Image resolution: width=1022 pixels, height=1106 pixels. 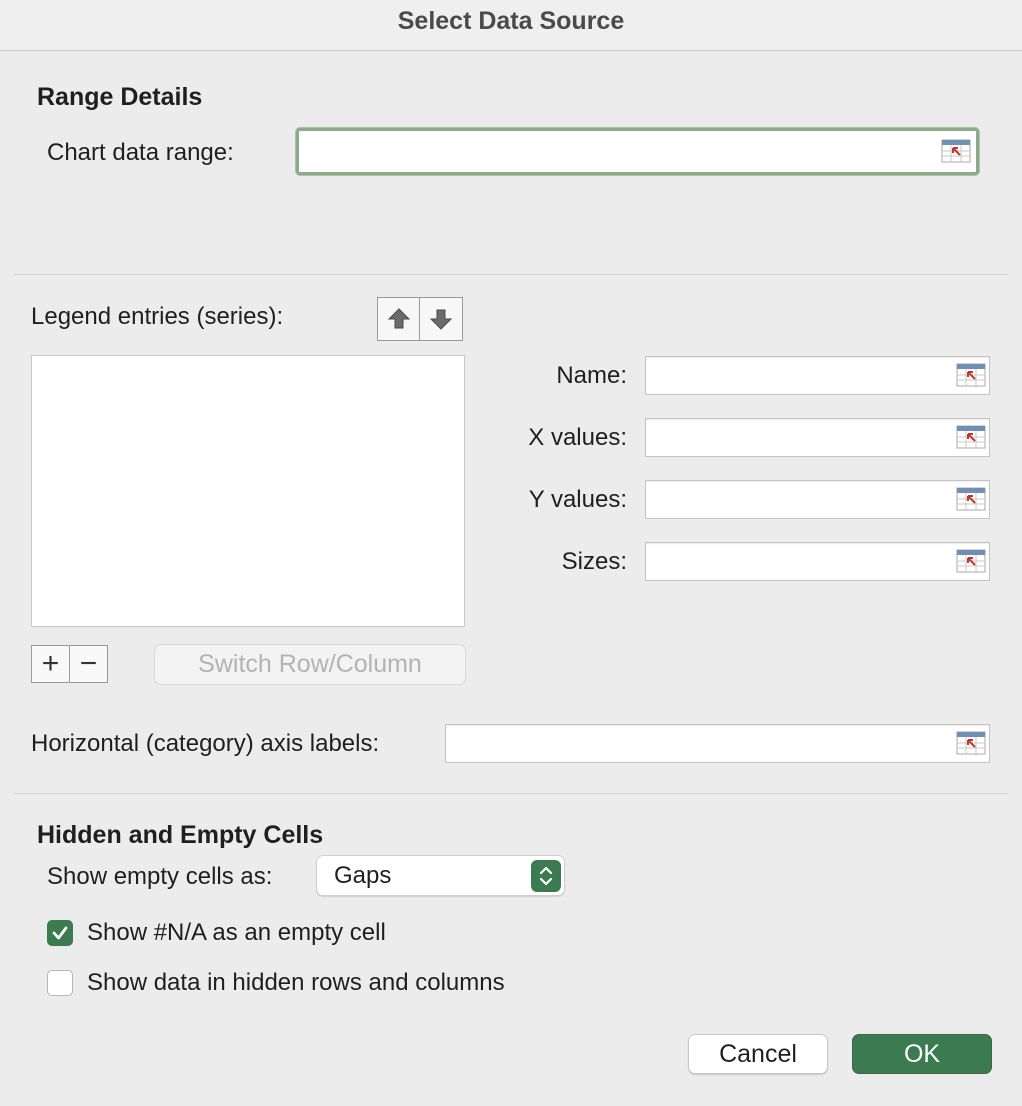 I want to click on select-arrows-icon, so click(x=546, y=876).